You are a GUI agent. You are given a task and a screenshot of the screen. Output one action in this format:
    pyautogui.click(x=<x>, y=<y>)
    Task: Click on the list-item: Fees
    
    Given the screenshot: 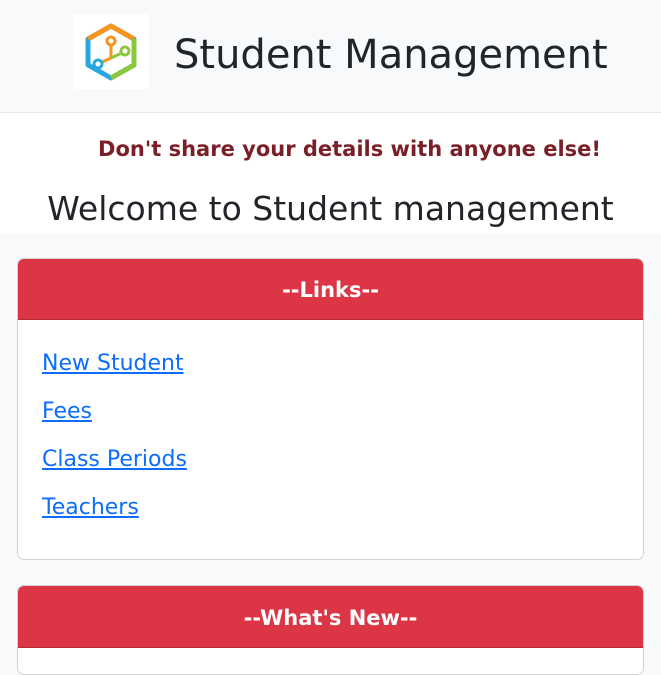 What is the action you would take?
    pyautogui.click(x=342, y=418)
    